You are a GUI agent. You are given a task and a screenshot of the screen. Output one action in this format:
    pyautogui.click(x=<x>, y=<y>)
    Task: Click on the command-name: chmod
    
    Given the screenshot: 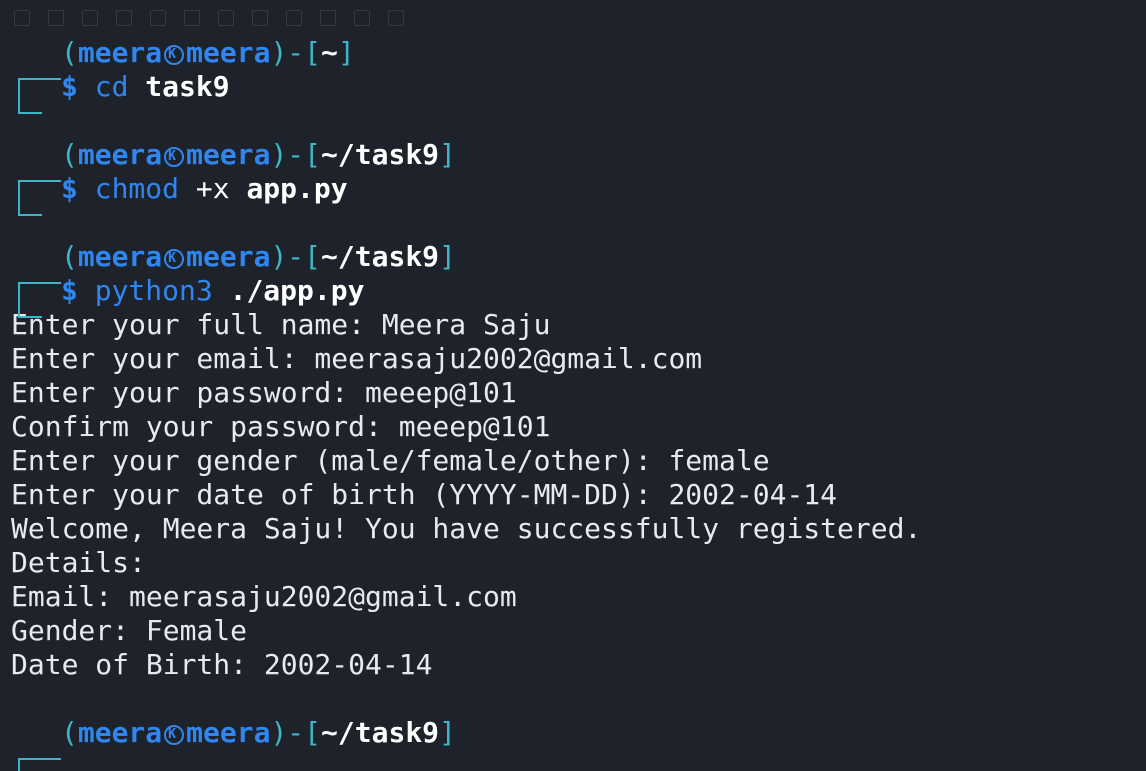 What is the action you would take?
    pyautogui.click(x=137, y=188)
    